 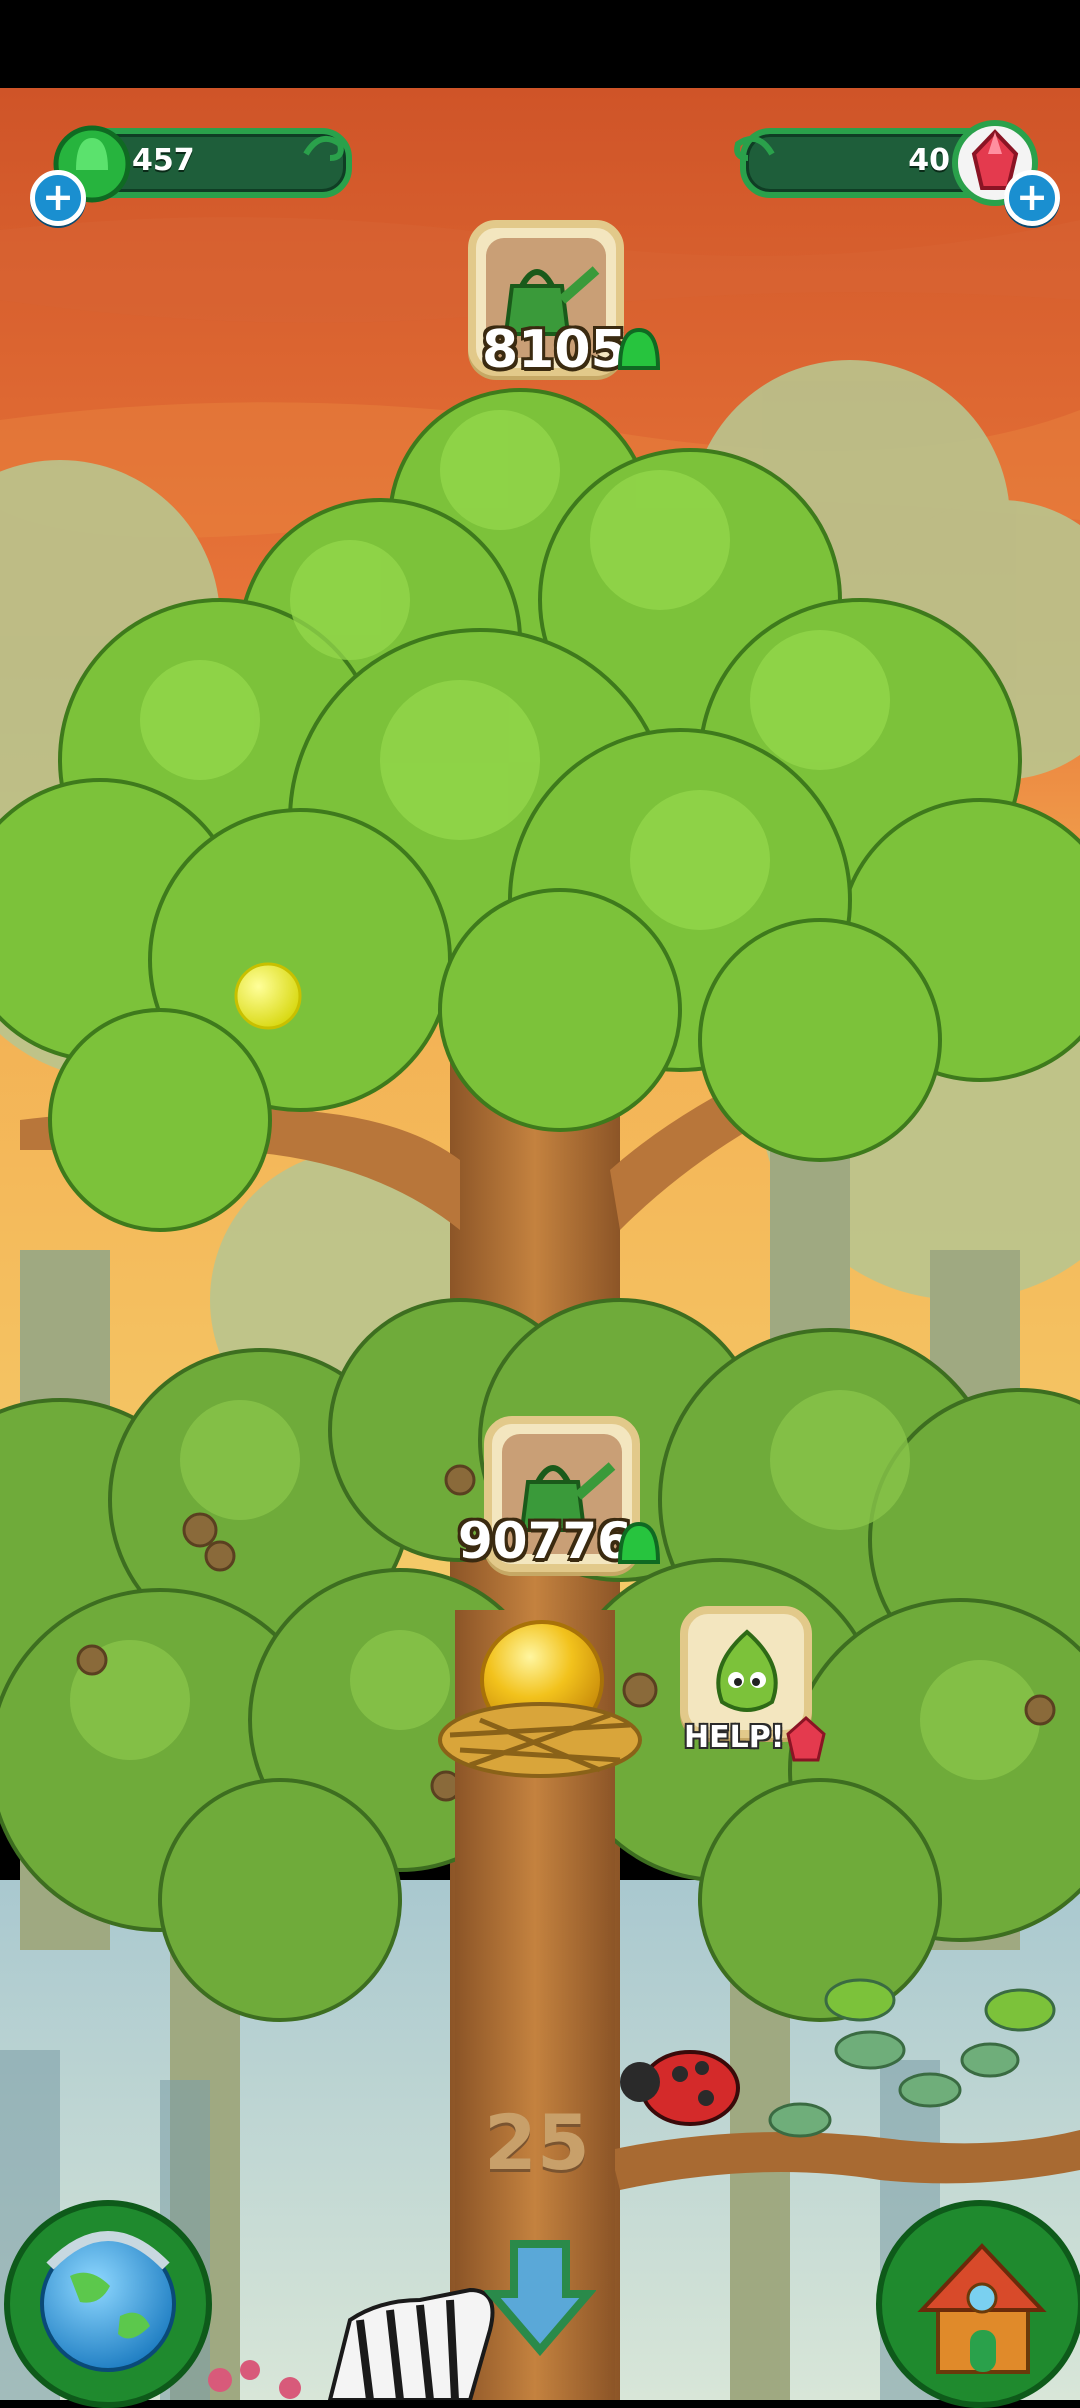 I want to click on house-icon, so click(x=982, y=2308).